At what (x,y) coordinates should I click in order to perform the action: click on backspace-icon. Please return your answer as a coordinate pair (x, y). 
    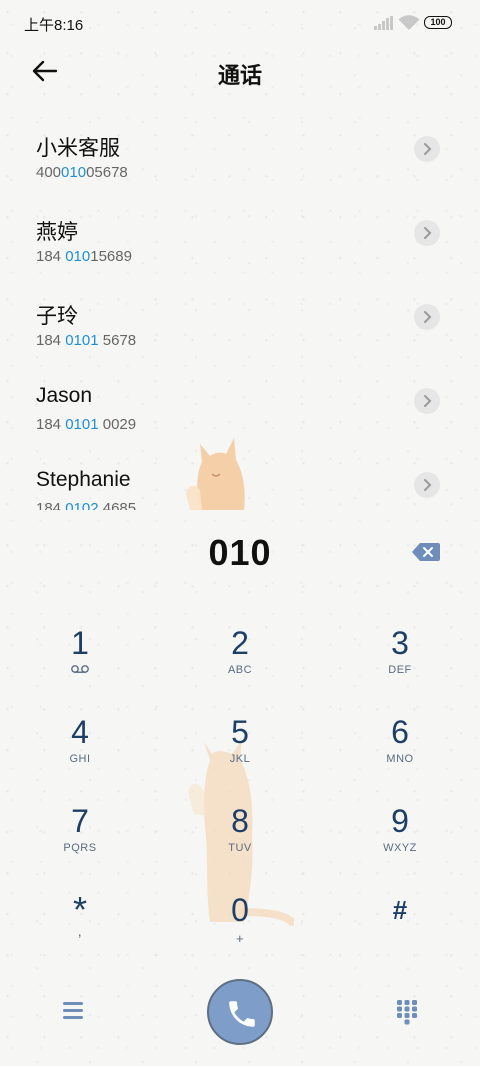
    Looking at the image, I should click on (426, 552).